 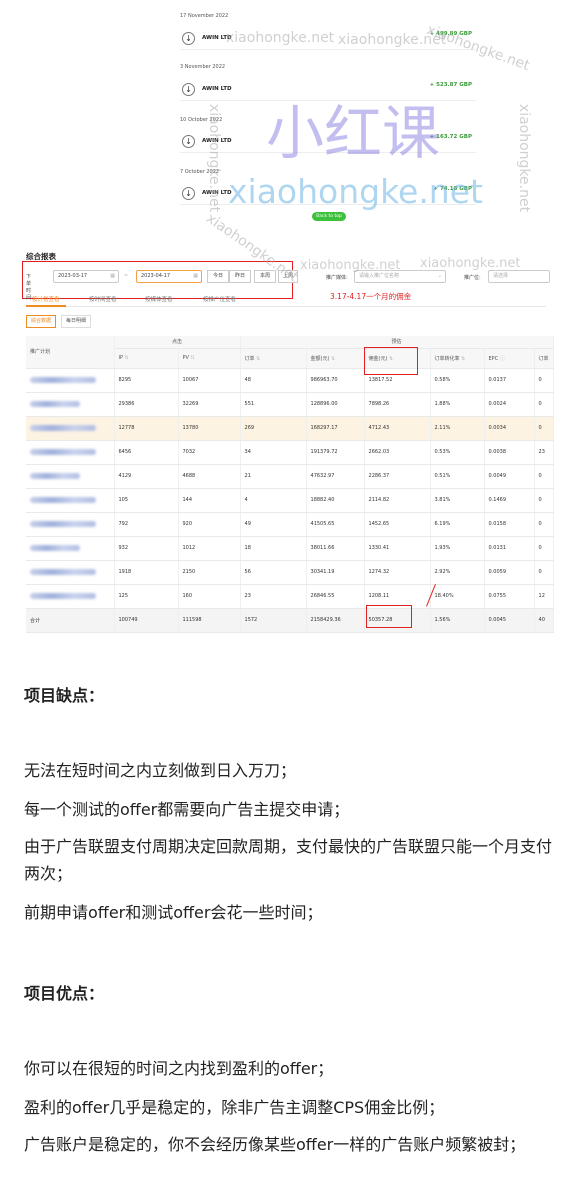 I want to click on cell-amount: 26846.55, so click(x=335, y=596).